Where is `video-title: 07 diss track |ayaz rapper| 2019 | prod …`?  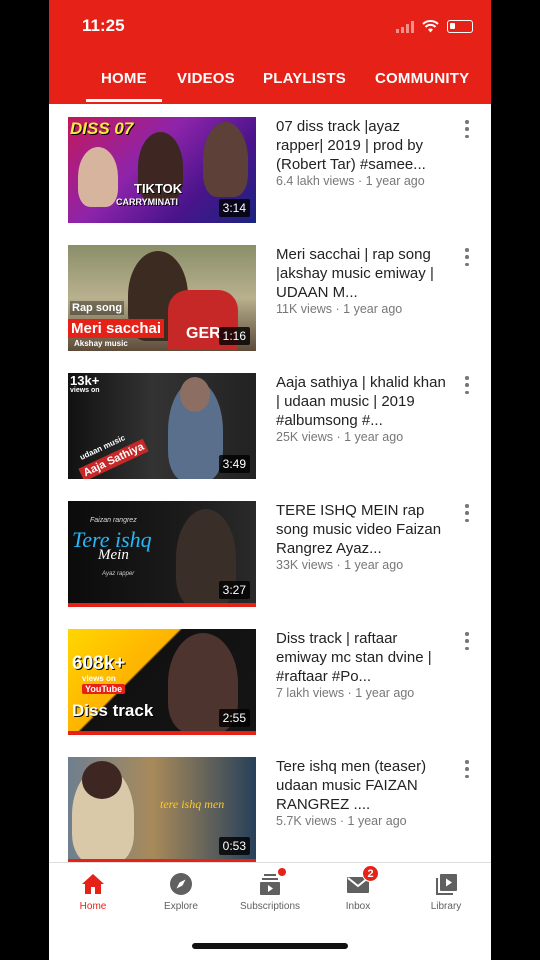 video-title: 07 diss track |ayaz rapper| 2019 | prod … is located at coordinates (361, 145).